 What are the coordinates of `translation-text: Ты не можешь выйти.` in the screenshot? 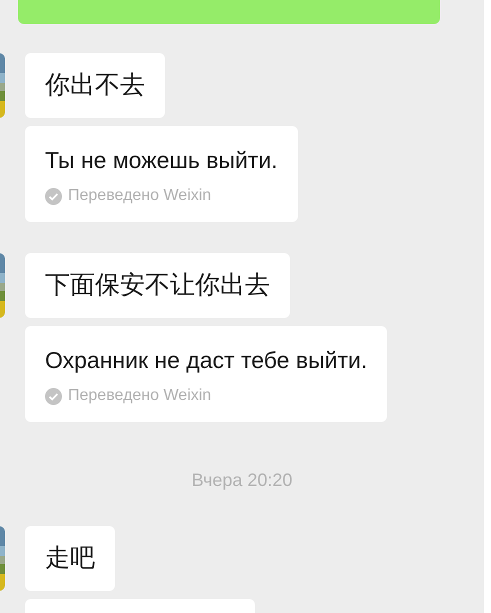 It's located at (161, 160).